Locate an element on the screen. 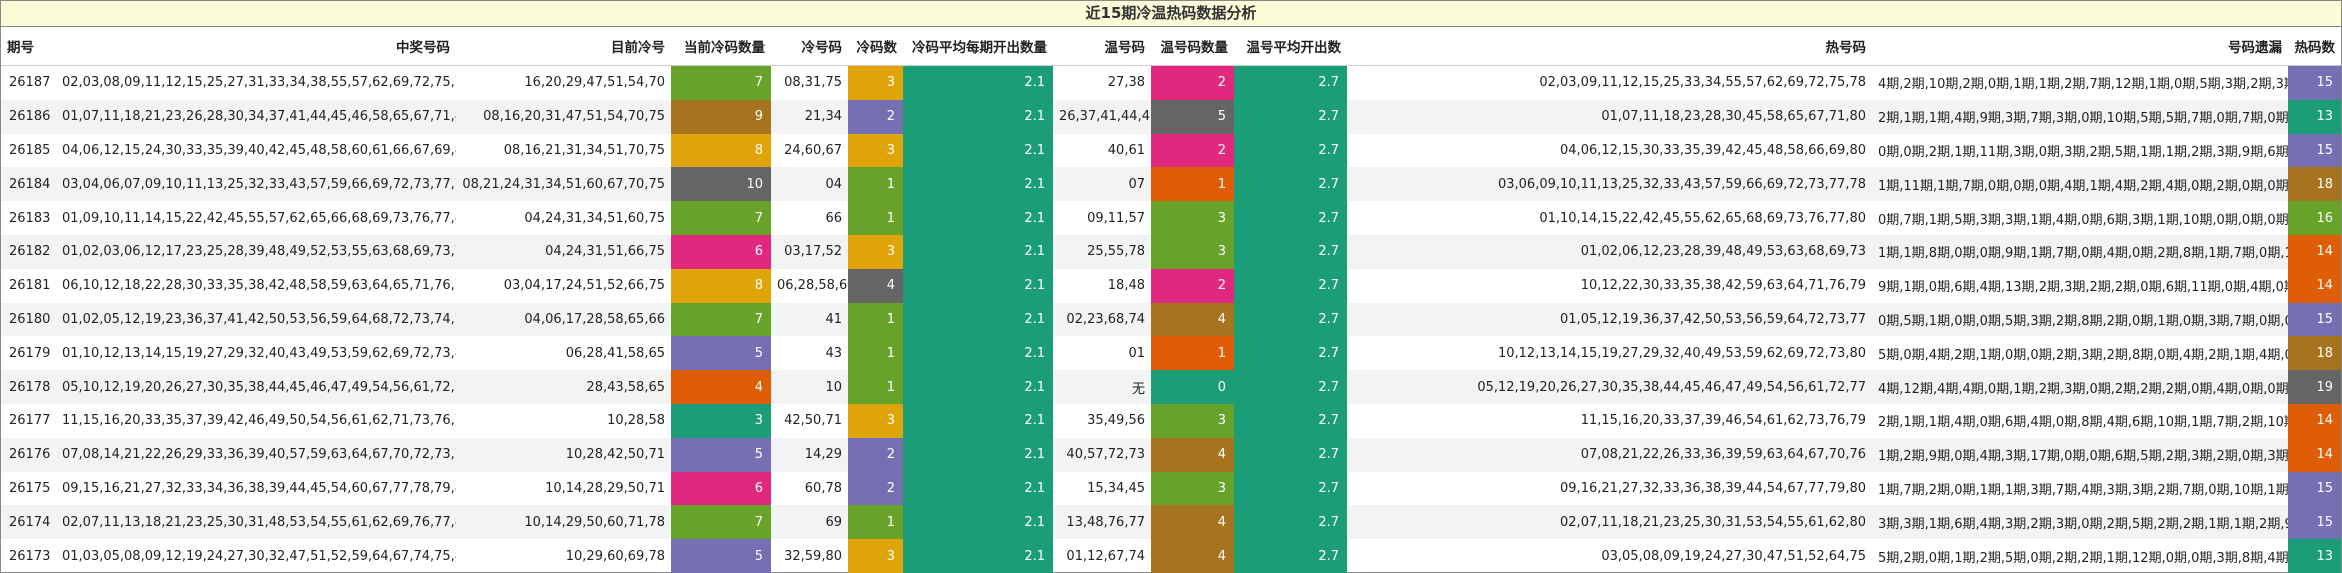  cell-issue: 26179 is located at coordinates (30, 353).